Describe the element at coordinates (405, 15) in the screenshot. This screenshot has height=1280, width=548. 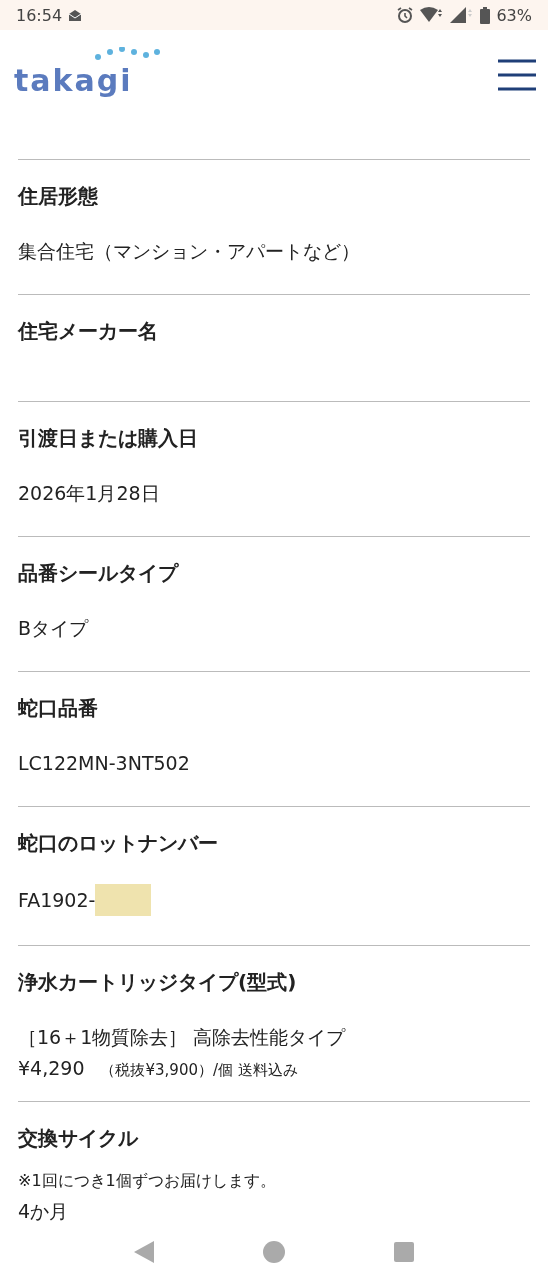
I see `alarm-icon` at that location.